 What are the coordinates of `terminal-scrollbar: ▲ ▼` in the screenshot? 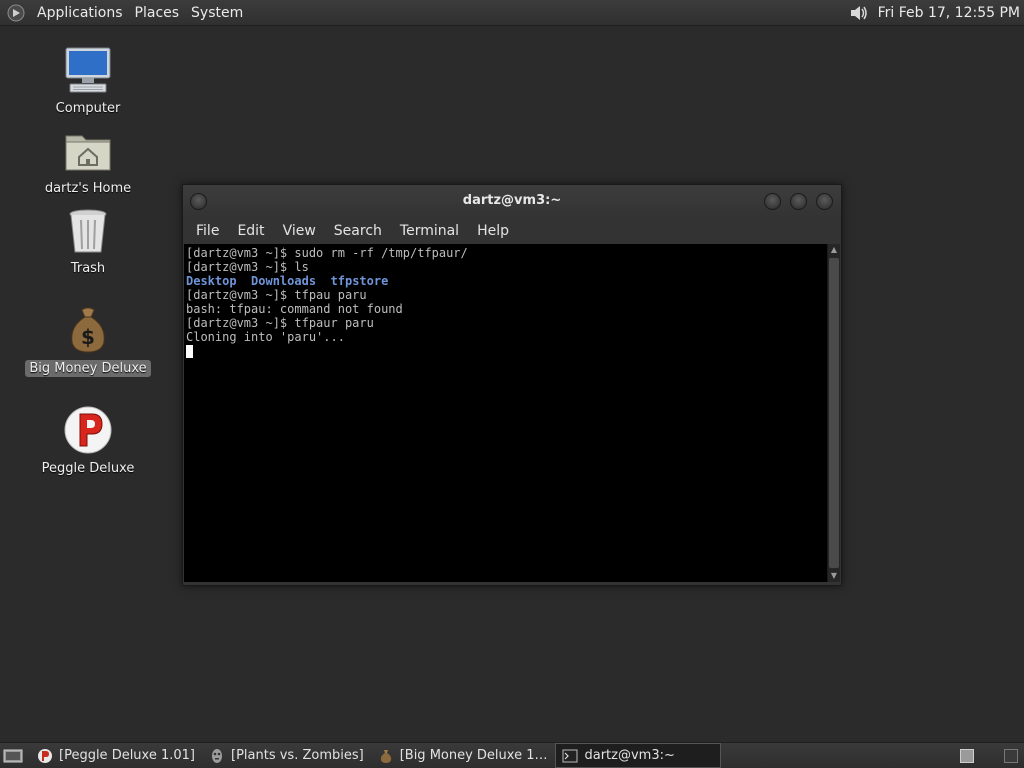 It's located at (833, 413).